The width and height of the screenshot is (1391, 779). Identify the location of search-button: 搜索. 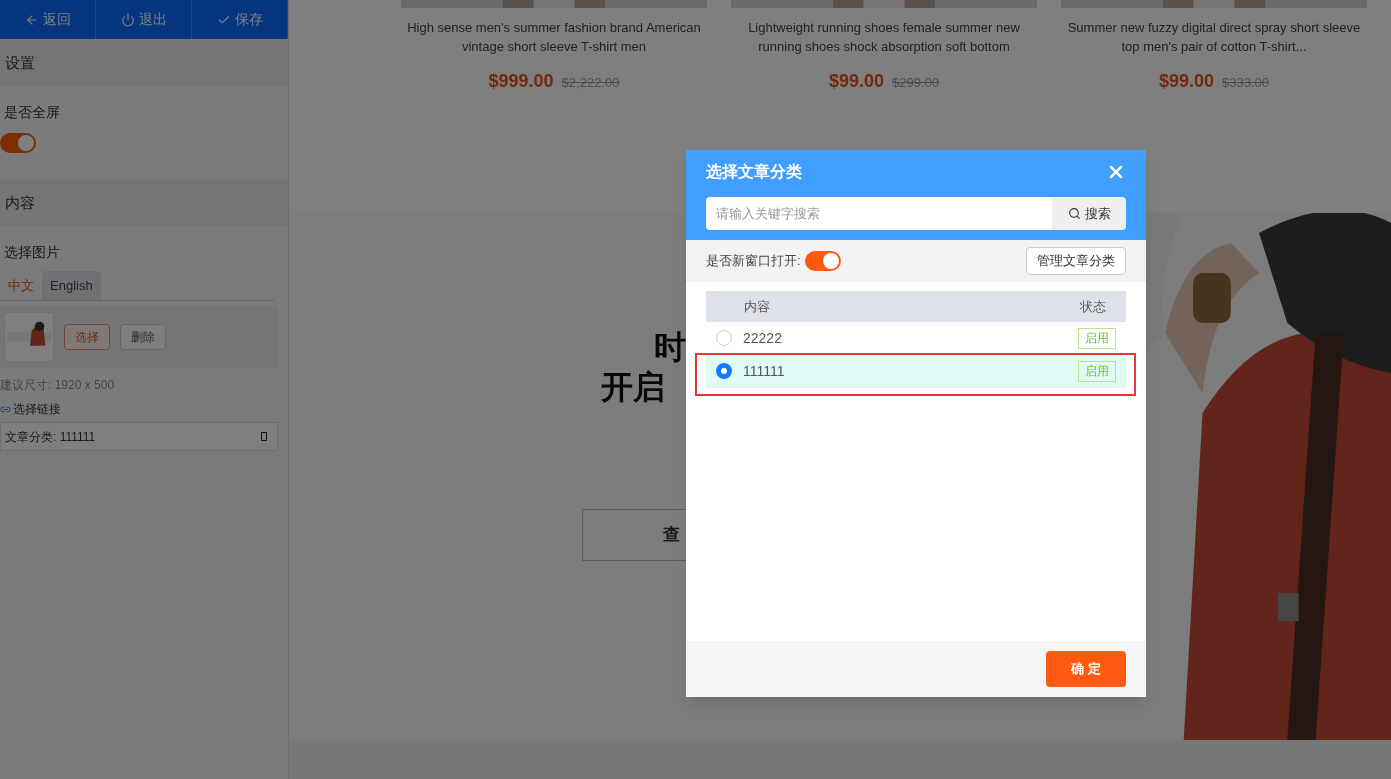
(1089, 213).